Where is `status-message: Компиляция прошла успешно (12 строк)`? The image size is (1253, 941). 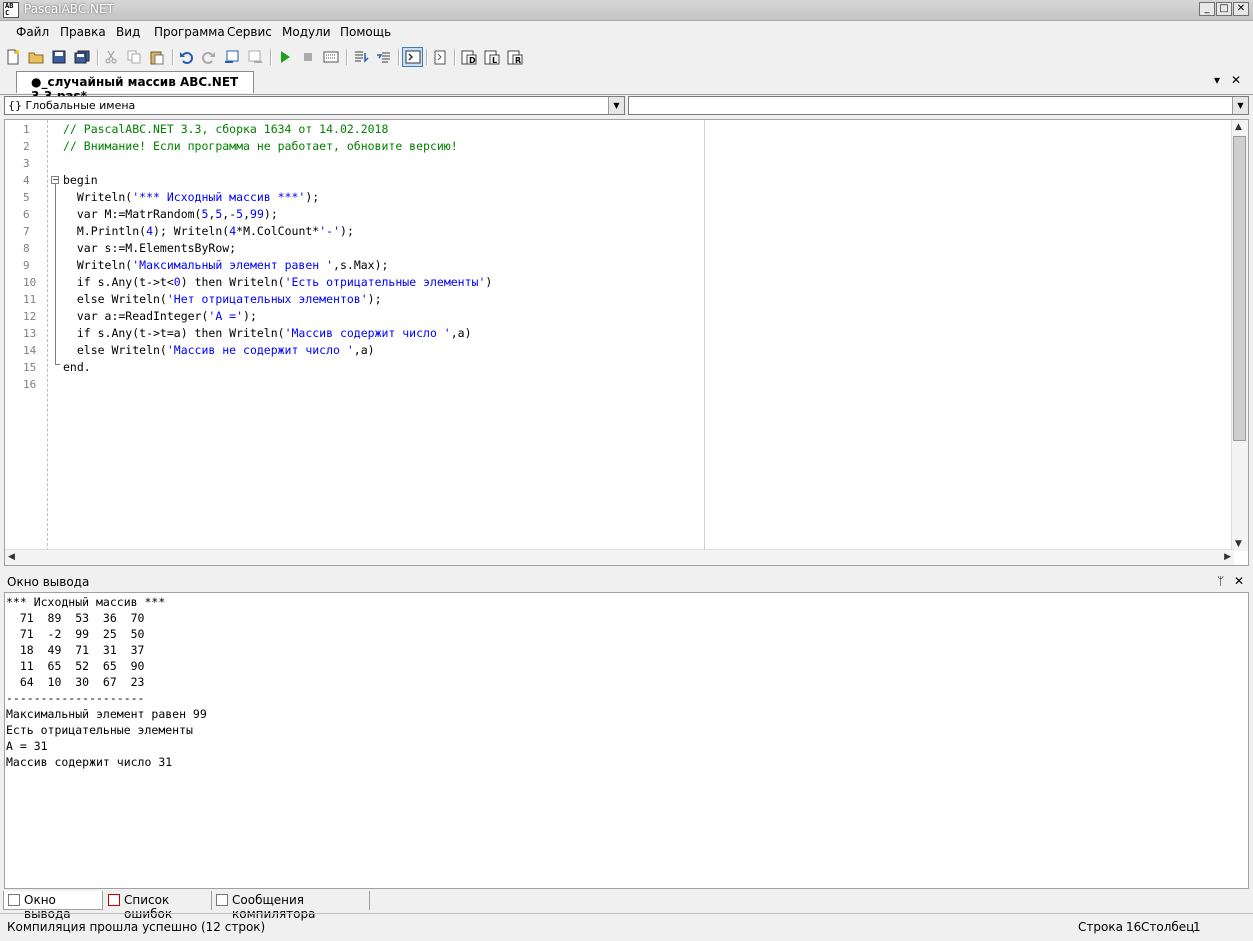
status-message: Компиляция прошла успешно (12 строк) is located at coordinates (136, 927).